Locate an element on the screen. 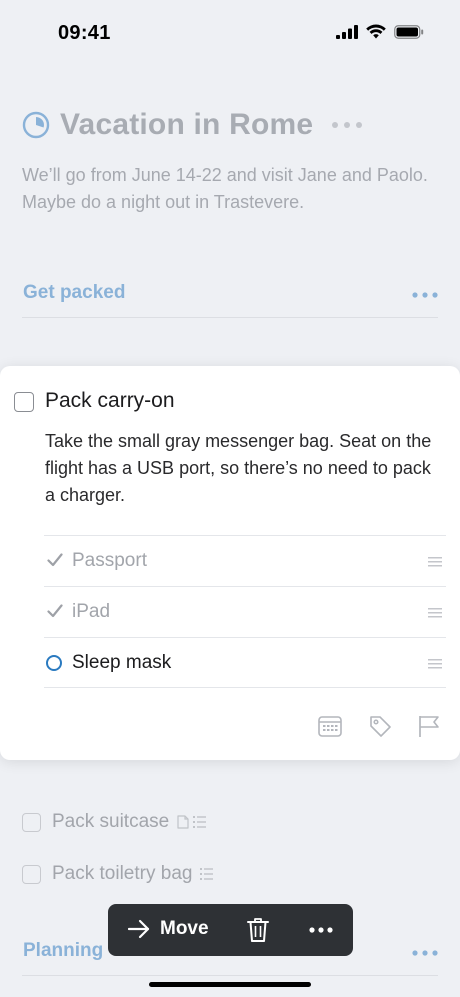  checklist-item: Passport is located at coordinates (245, 560).